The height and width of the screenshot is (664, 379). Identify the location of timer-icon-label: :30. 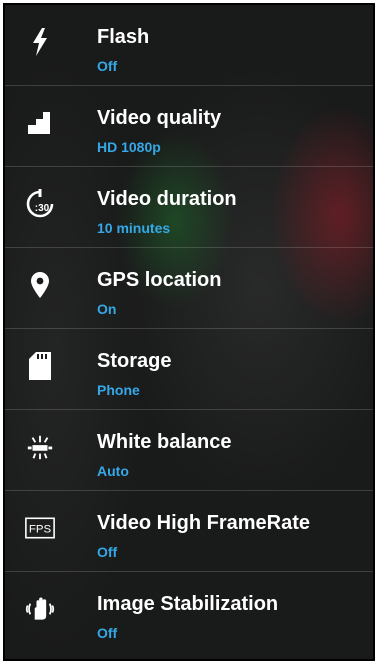
(42, 208).